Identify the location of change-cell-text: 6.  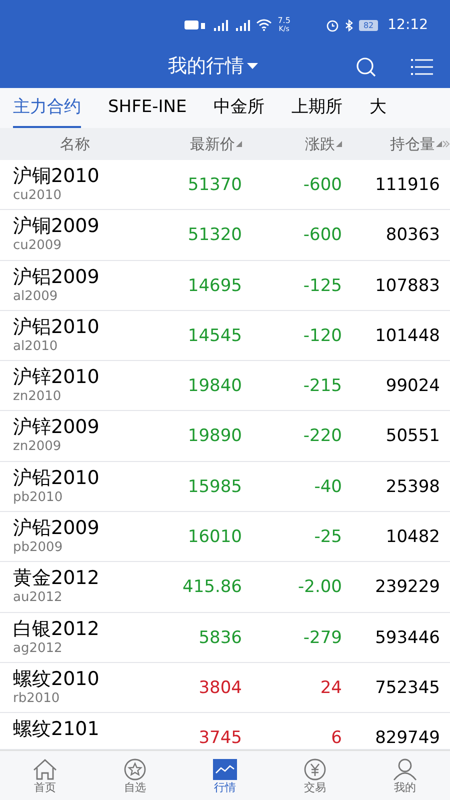
(336, 738).